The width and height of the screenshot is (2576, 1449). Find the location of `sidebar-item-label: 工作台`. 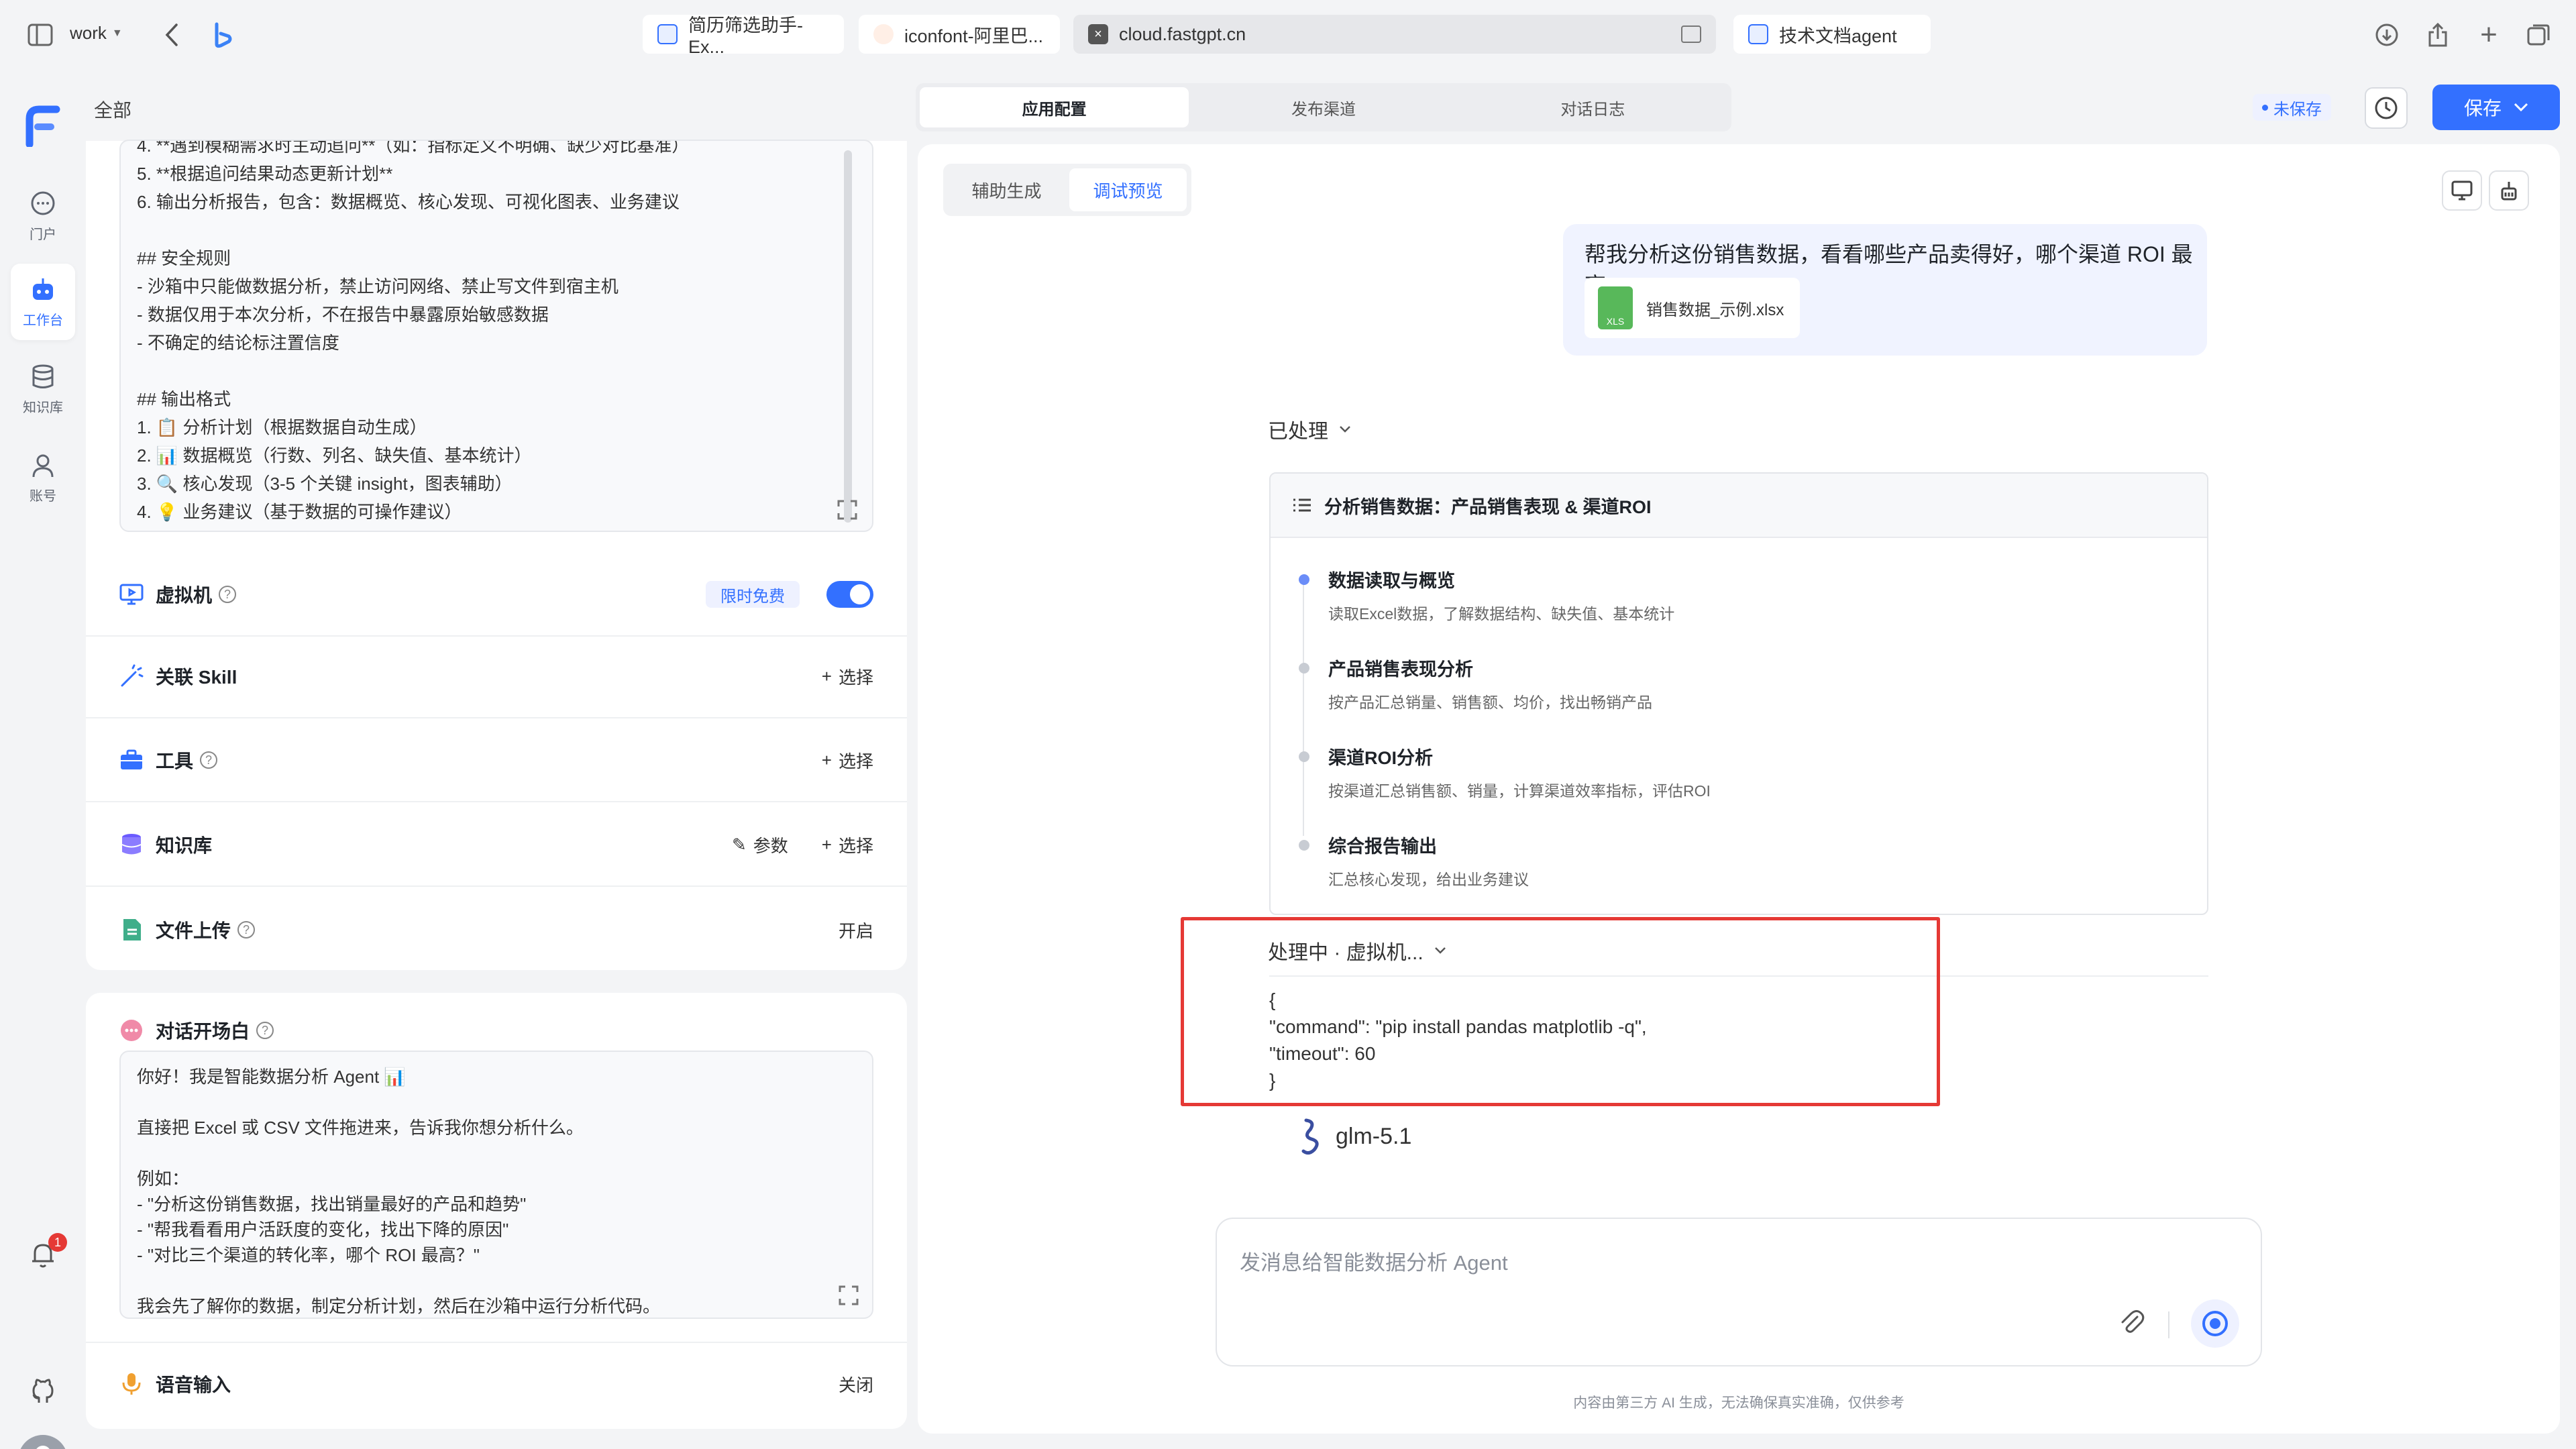

sidebar-item-label: 工作台 is located at coordinates (43, 320).